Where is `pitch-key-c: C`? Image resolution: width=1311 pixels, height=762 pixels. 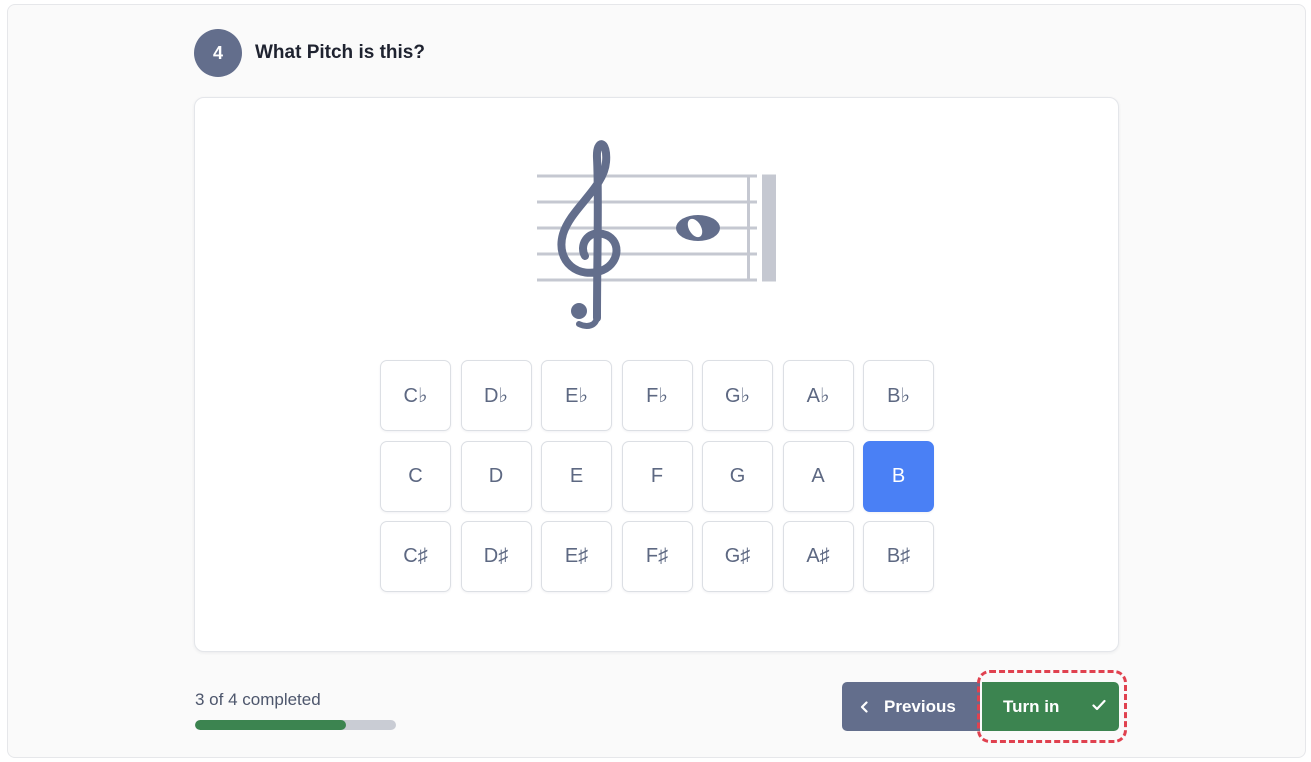
pitch-key-c: C is located at coordinates (415, 476).